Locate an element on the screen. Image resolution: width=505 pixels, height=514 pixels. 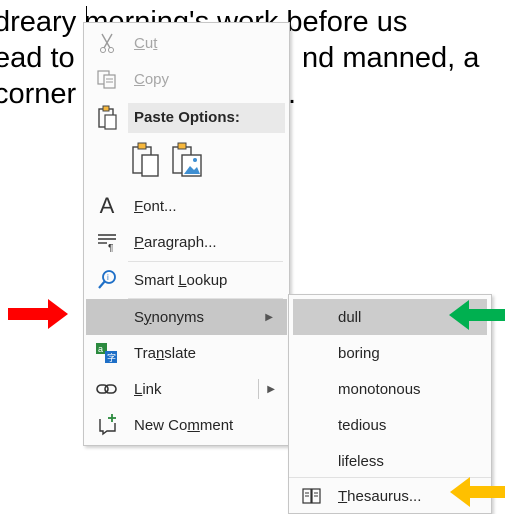
link-label: Link is located at coordinates (148, 389).